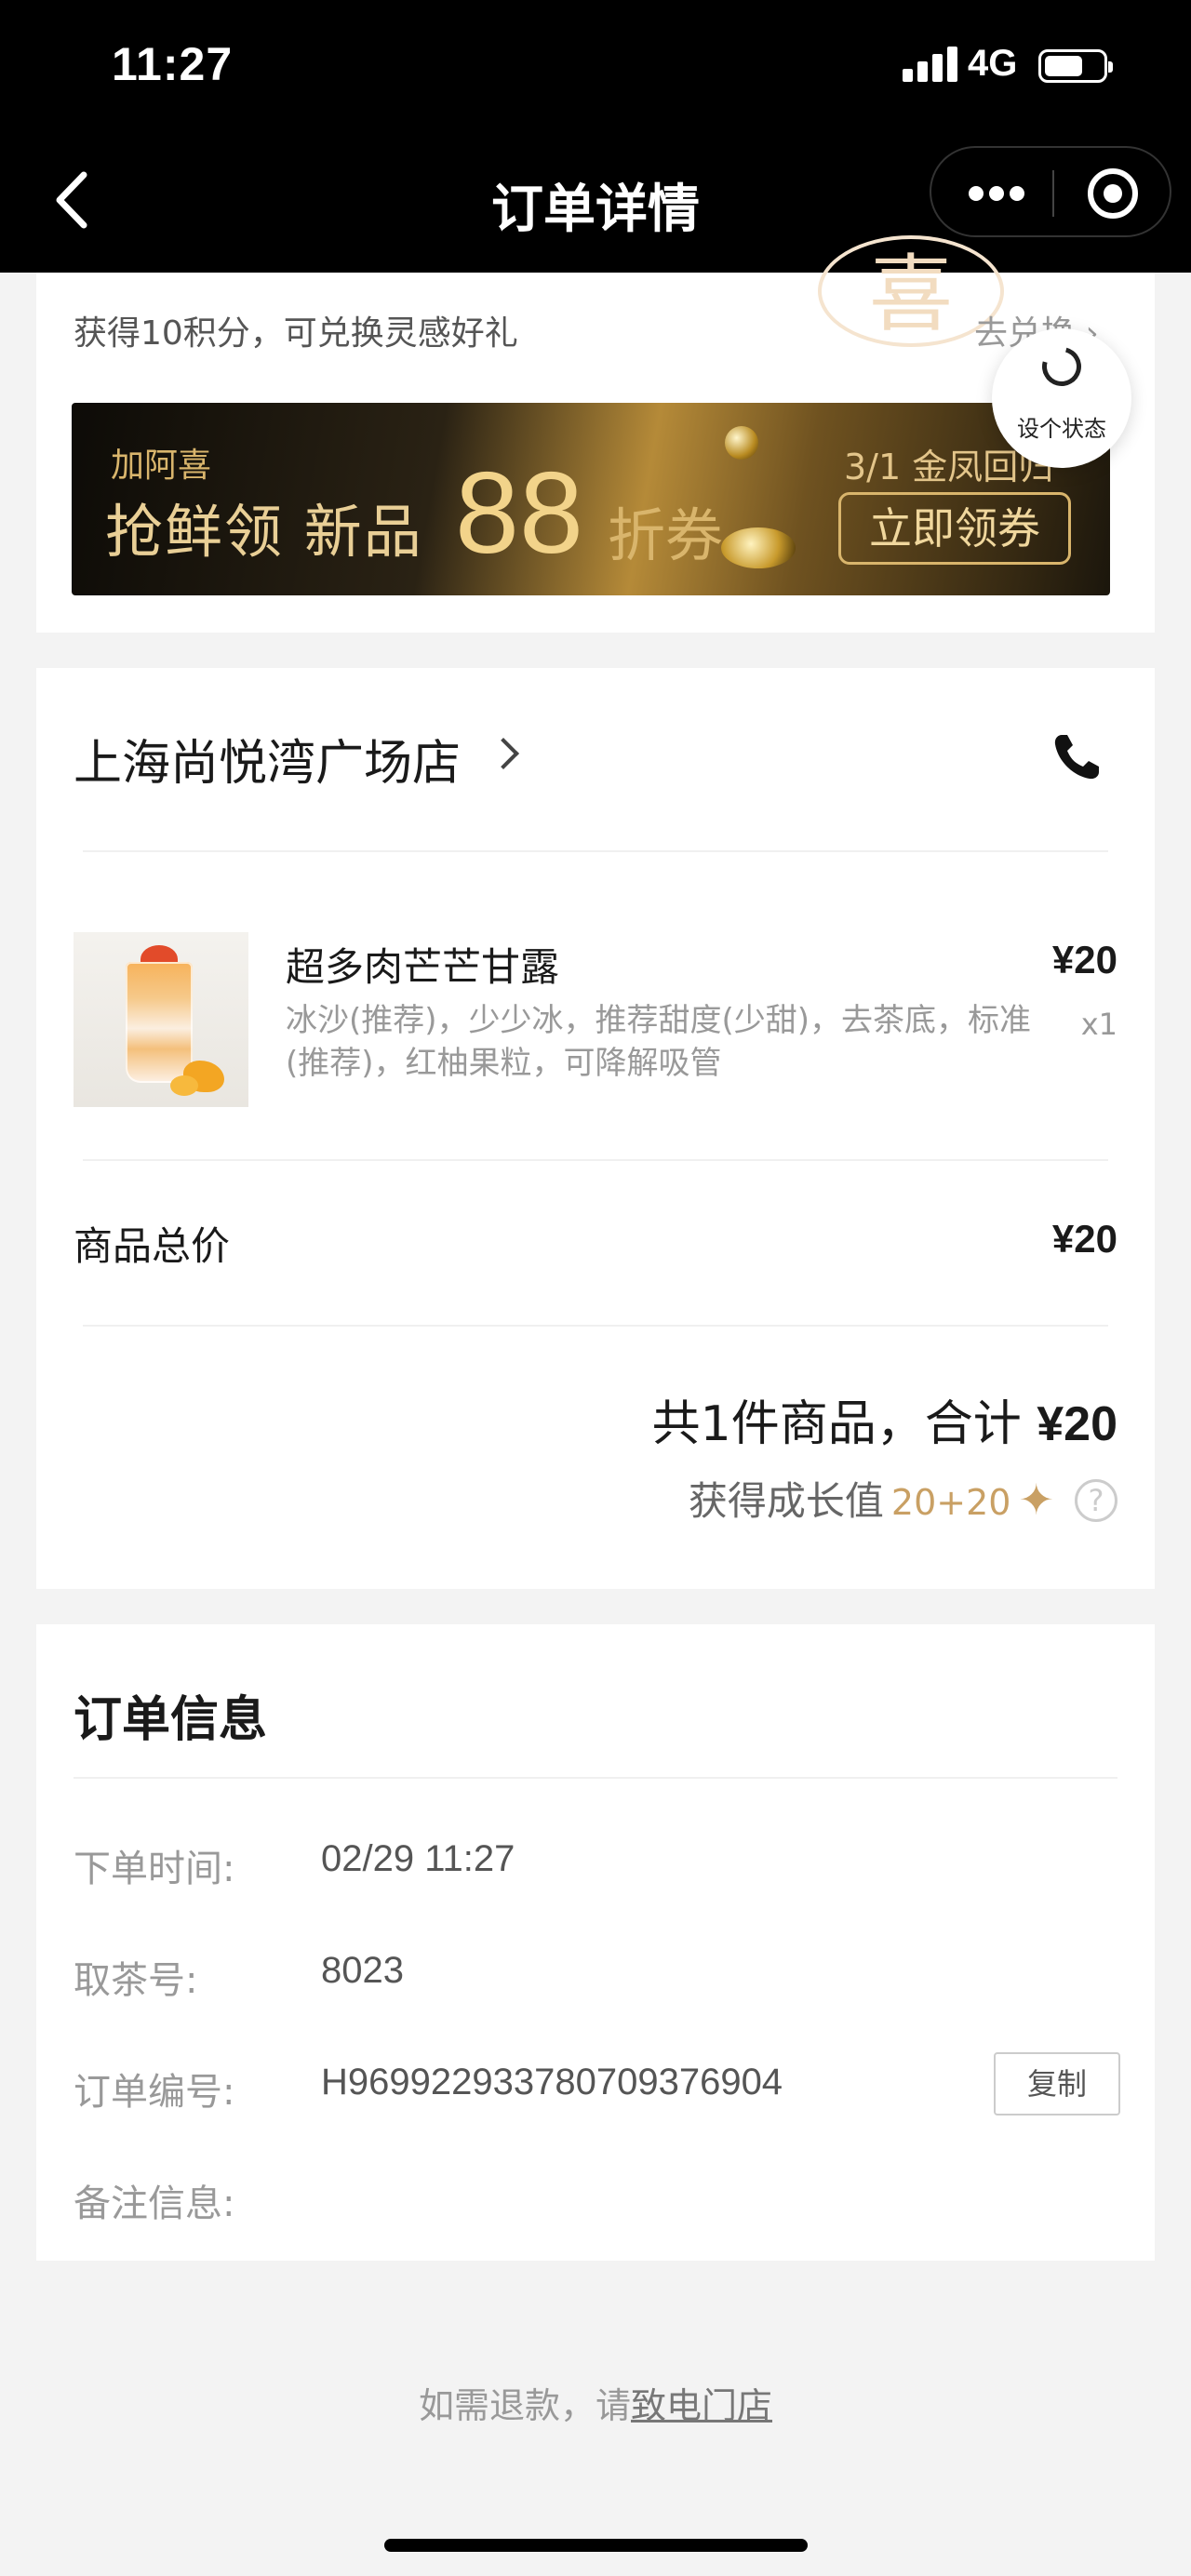  What do you see at coordinates (524, 2405) in the screenshot?
I see `refund-prefix: 如需退款，请` at bounding box center [524, 2405].